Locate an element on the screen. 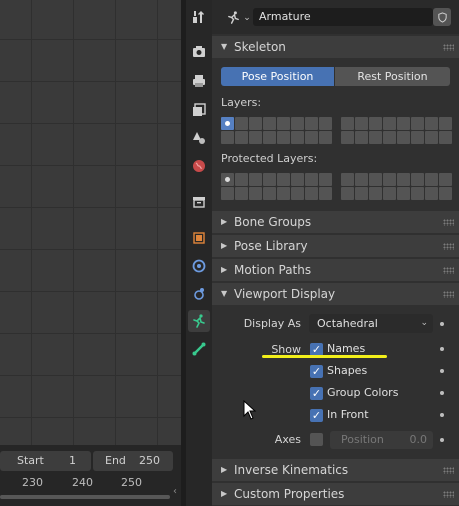  motion-paths-panel-header: ▶ Motion Paths is located at coordinates (335, 270).